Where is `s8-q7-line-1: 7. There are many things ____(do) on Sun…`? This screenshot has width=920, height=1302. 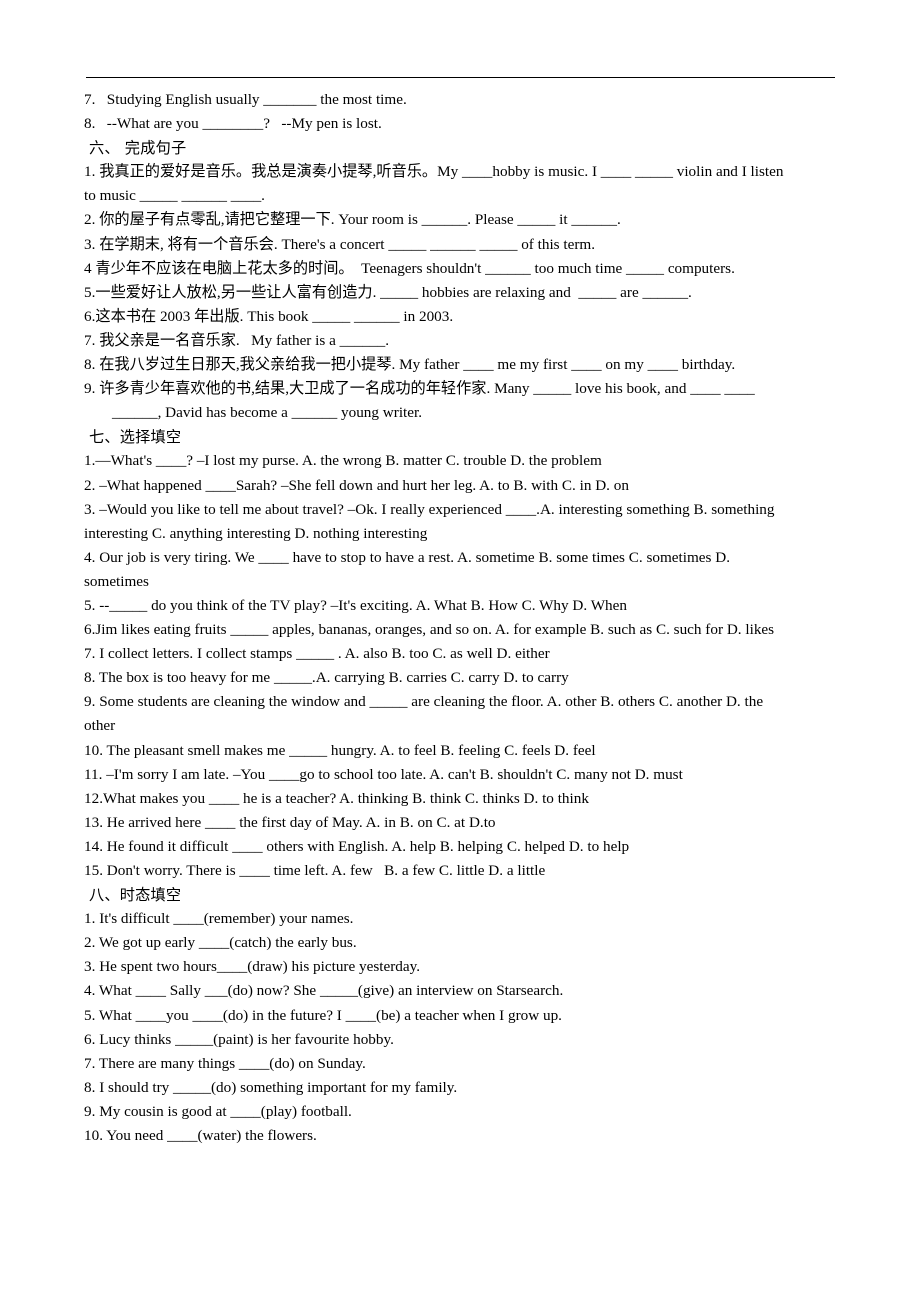
s8-q7-line-1: 7. There are many things ____(do) on Sun… is located at coordinates (225, 1063).